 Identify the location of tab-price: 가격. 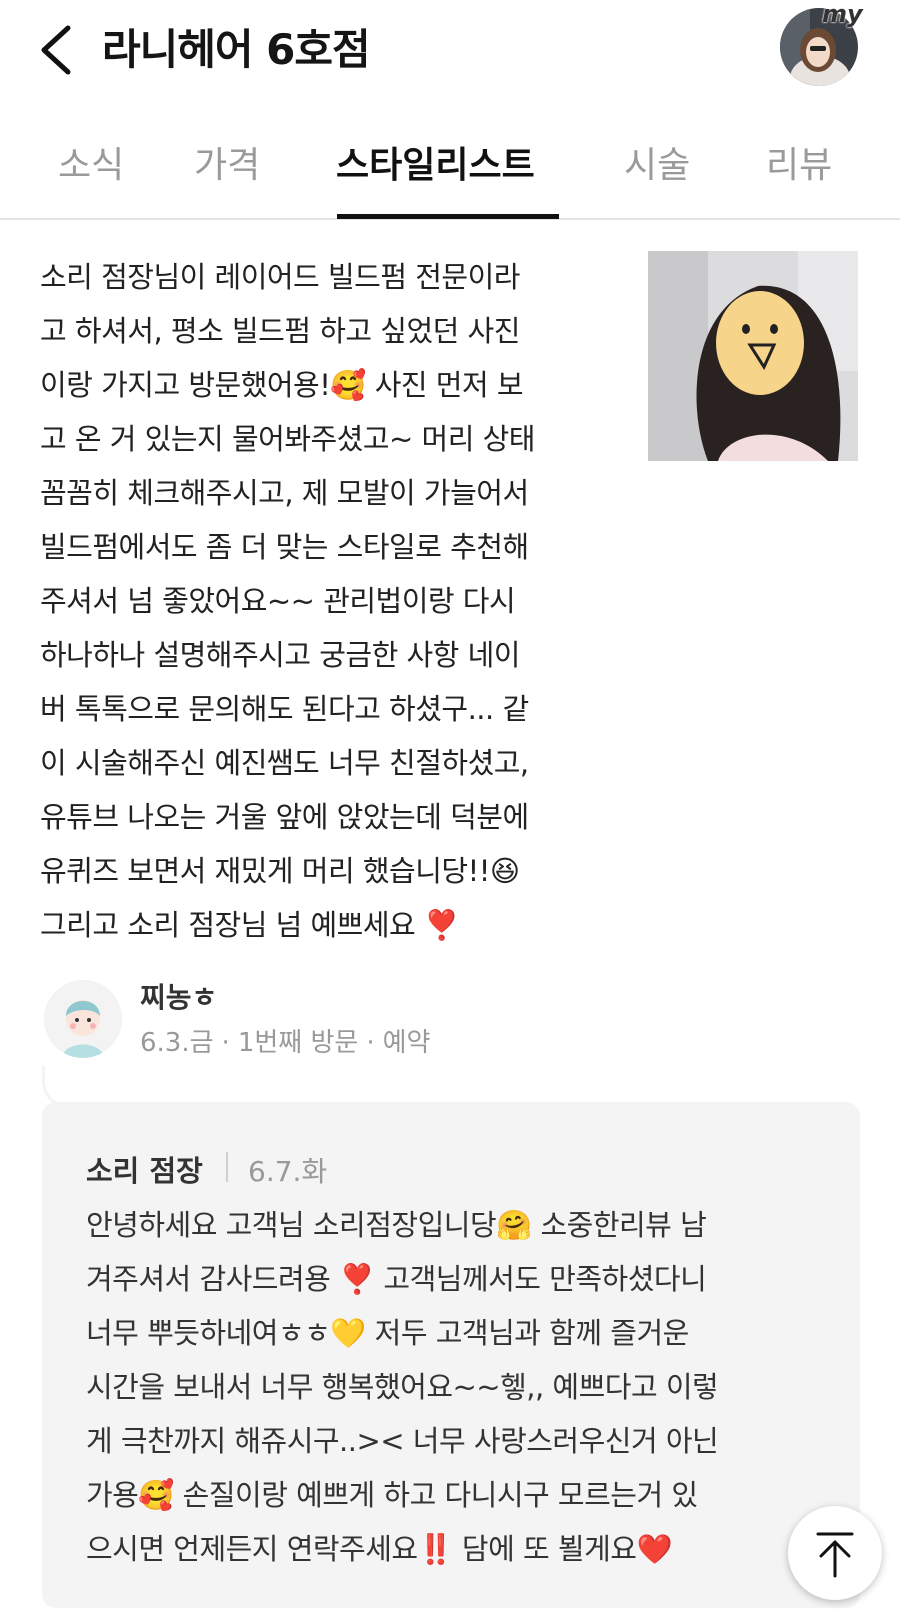
(227, 162).